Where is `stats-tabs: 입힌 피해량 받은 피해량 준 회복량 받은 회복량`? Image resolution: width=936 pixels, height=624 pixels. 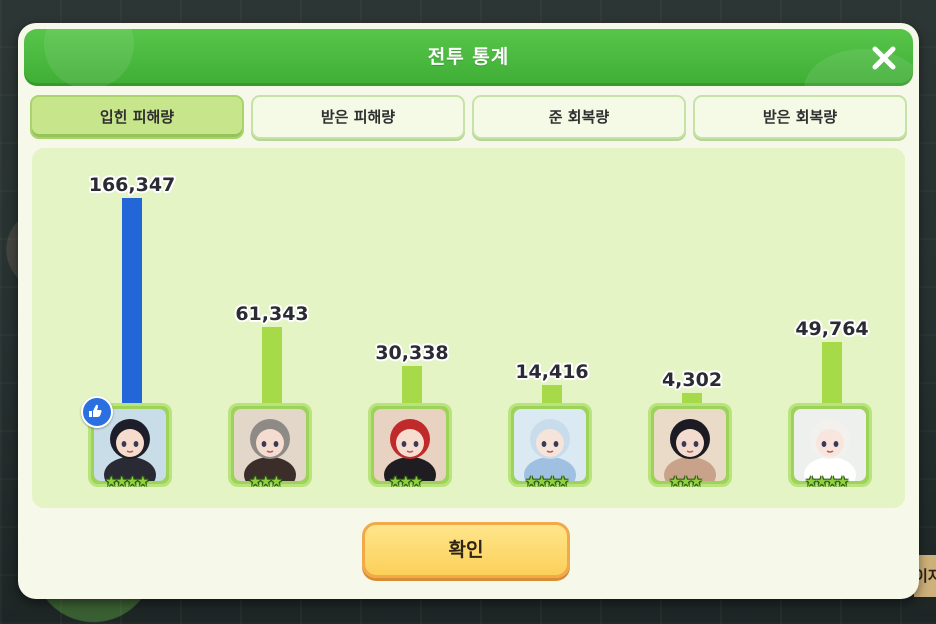
stats-tabs: 입힌 피해량 받은 피해량 준 회복량 받은 회복량 is located at coordinates (468, 117).